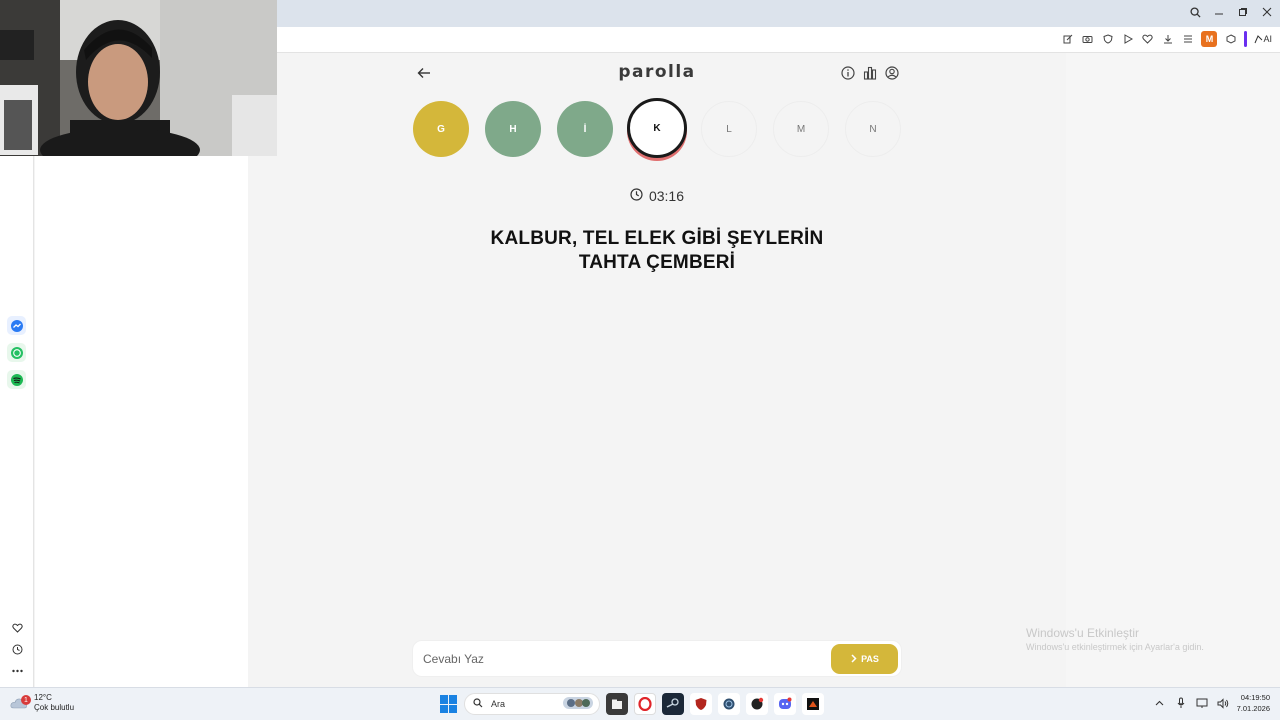 This screenshot has width=1280, height=720. What do you see at coordinates (1209, 39) in the screenshot?
I see `profile-avatar: M` at bounding box center [1209, 39].